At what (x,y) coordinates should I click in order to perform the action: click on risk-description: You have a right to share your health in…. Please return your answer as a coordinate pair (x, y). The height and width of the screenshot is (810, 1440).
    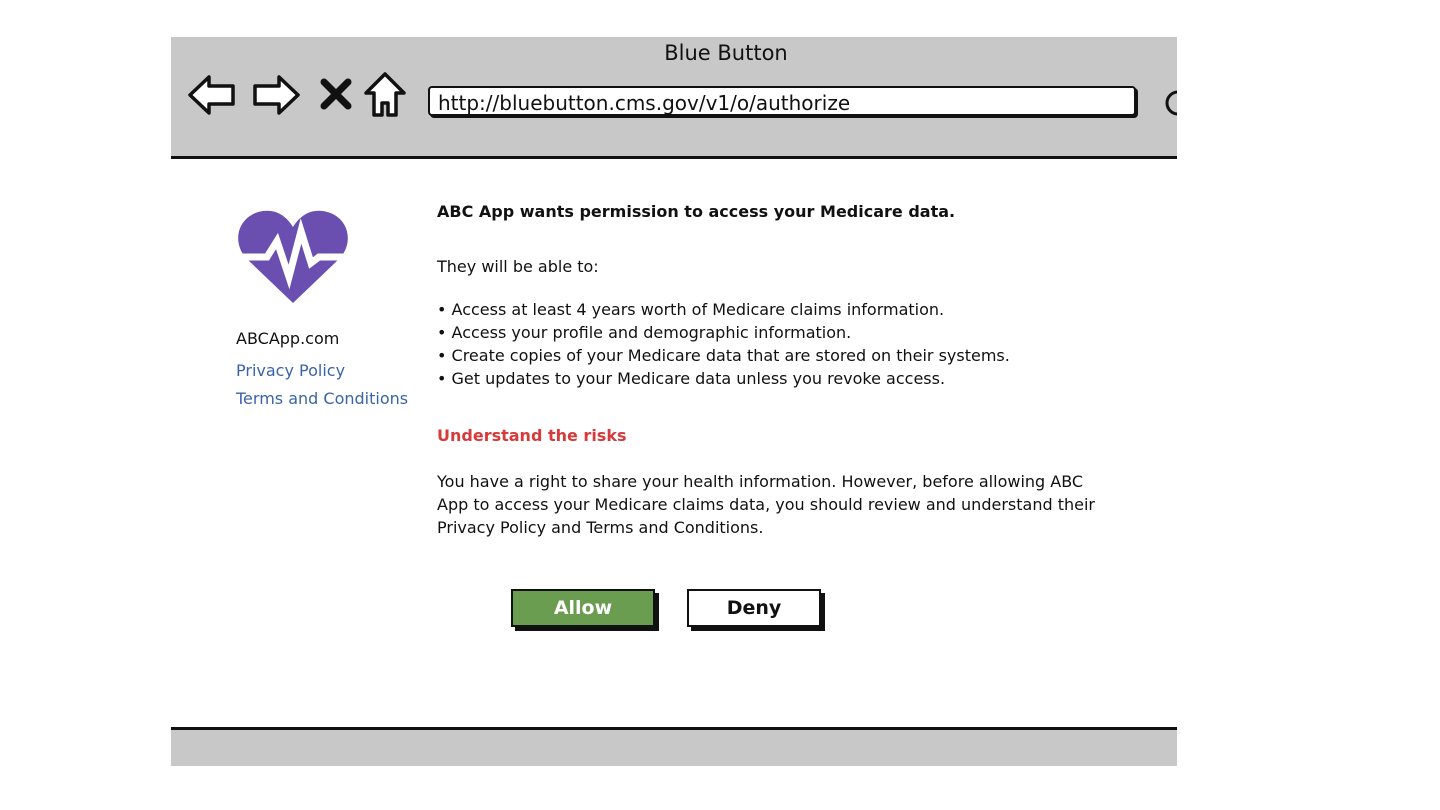
    Looking at the image, I should click on (766, 504).